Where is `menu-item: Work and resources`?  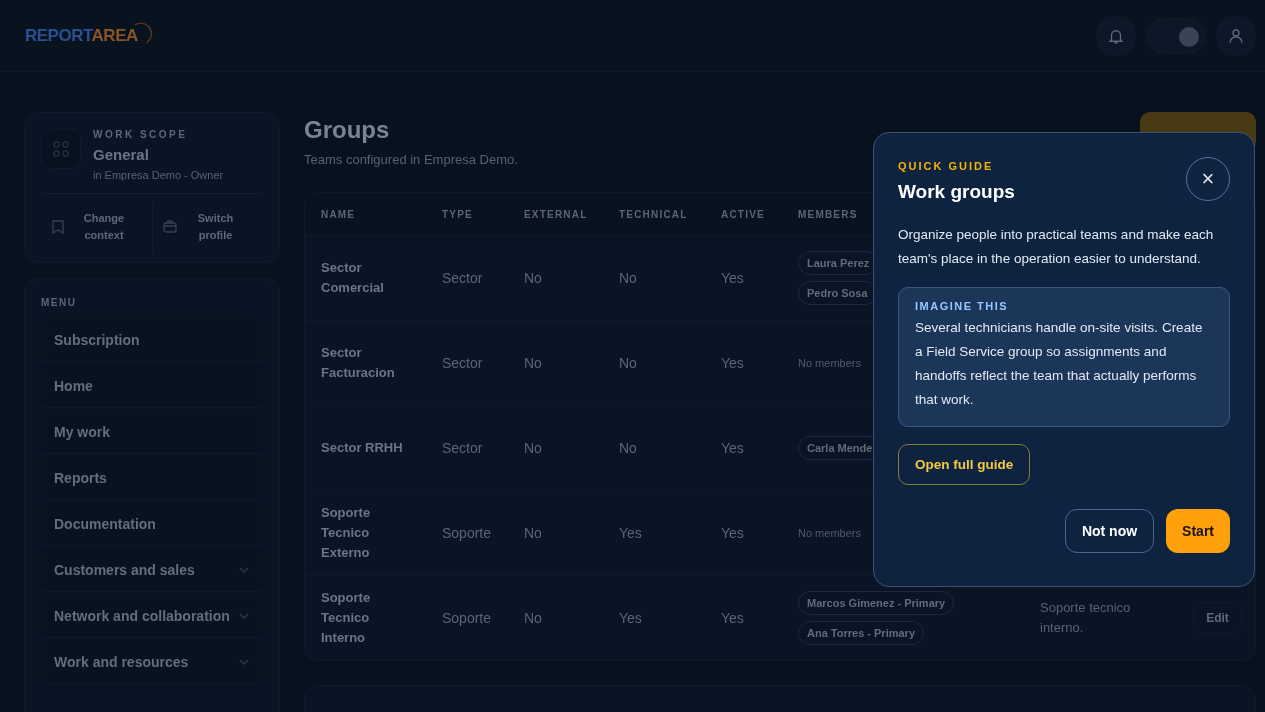 menu-item: Work and resources is located at coordinates (152, 662).